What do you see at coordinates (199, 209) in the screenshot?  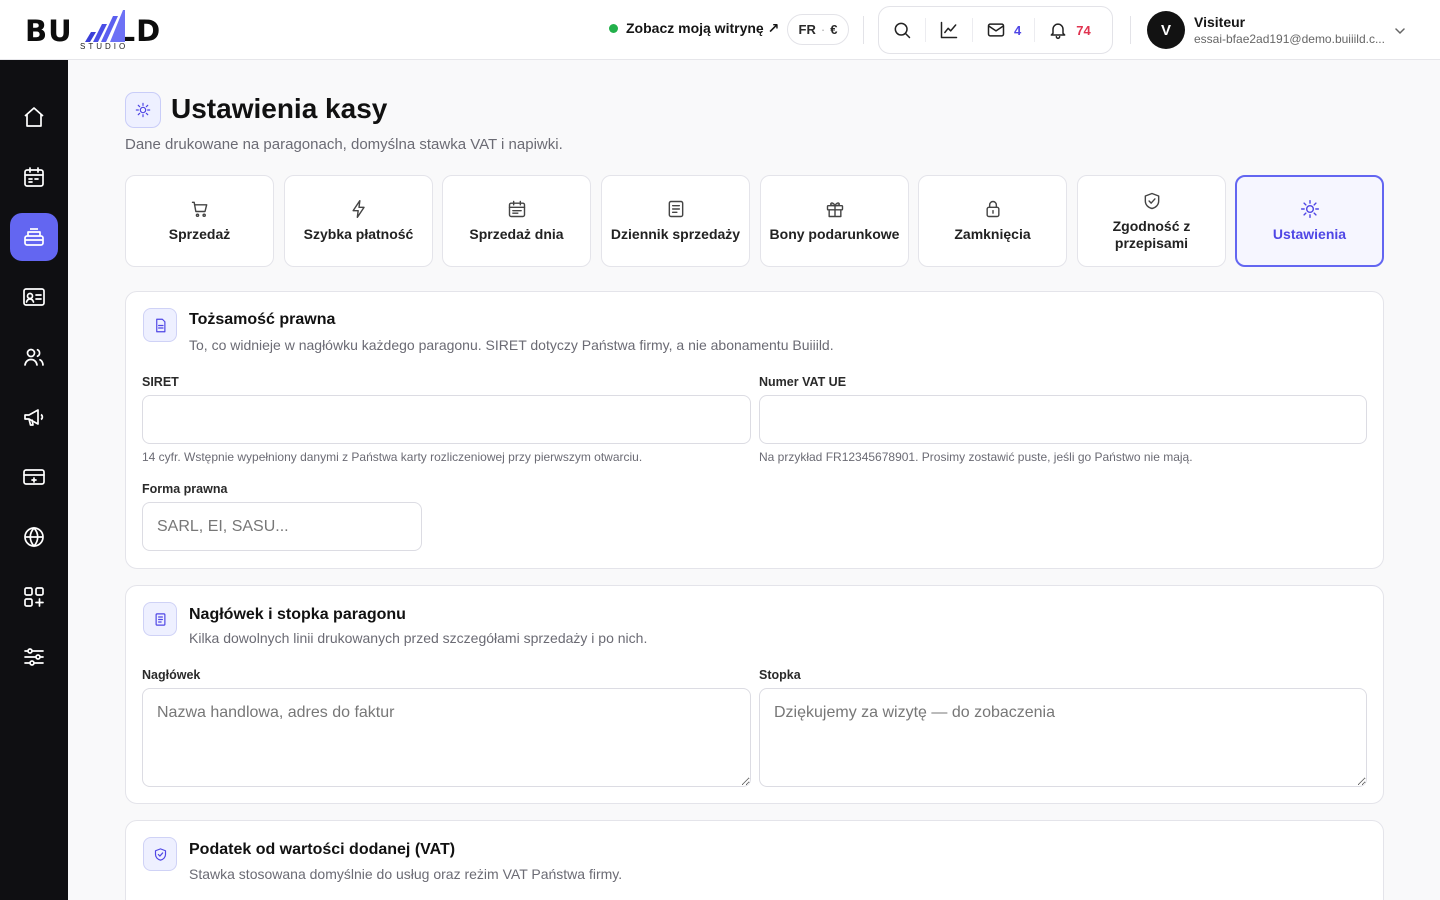 I see `cart-icon` at bounding box center [199, 209].